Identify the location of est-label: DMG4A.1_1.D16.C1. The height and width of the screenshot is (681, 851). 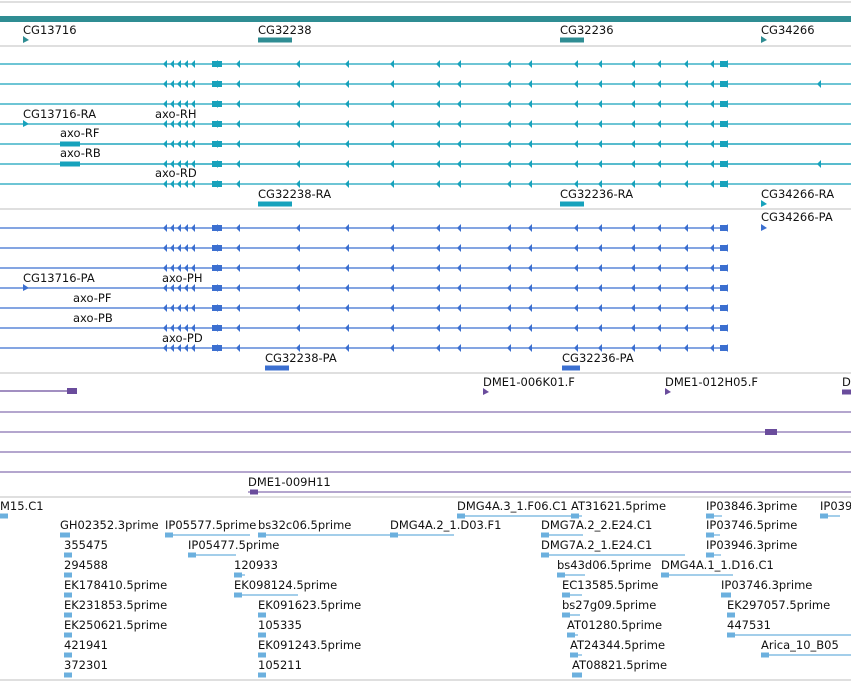
(717, 565).